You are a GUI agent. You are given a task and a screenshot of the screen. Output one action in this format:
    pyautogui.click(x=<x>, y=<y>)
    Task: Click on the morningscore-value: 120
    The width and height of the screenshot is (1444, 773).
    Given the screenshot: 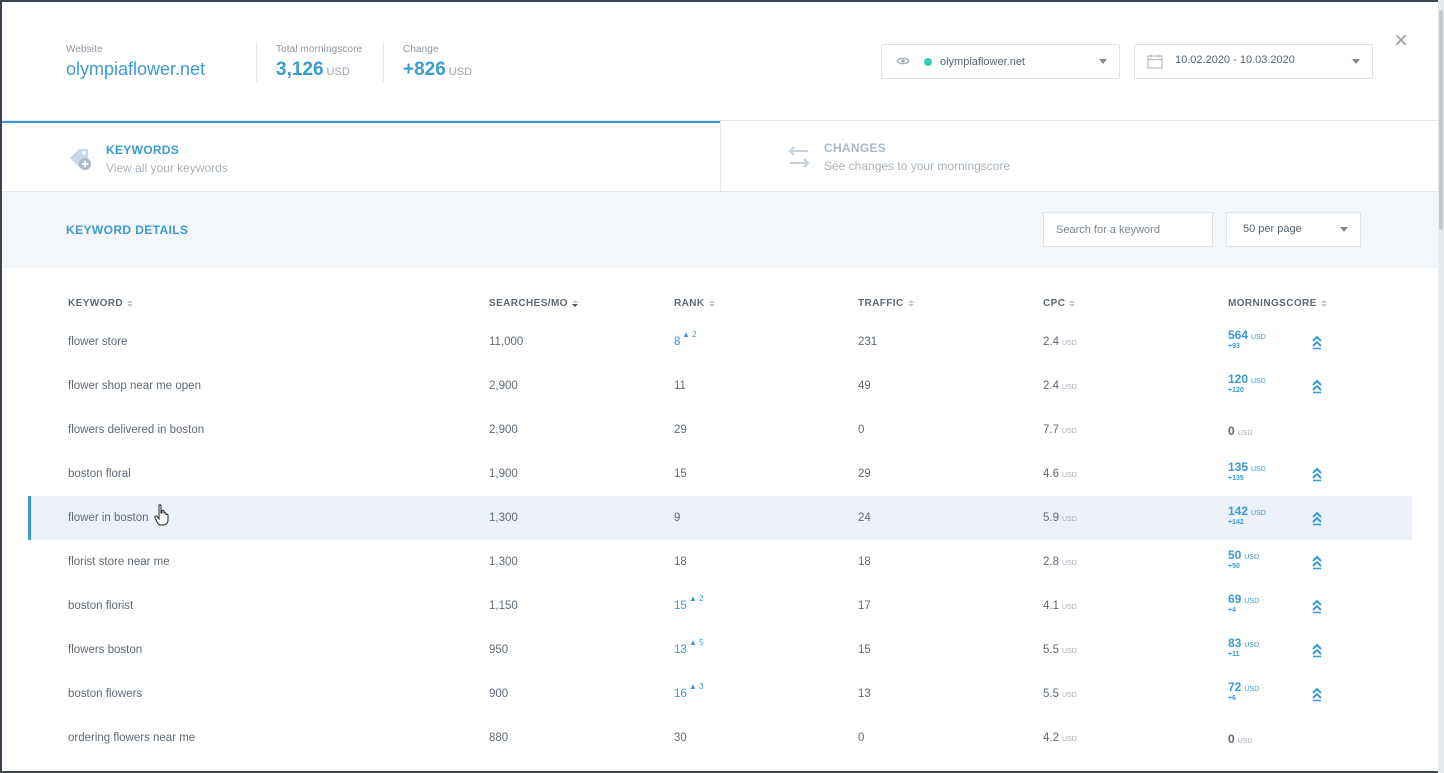 What is the action you would take?
    pyautogui.click(x=1238, y=379)
    